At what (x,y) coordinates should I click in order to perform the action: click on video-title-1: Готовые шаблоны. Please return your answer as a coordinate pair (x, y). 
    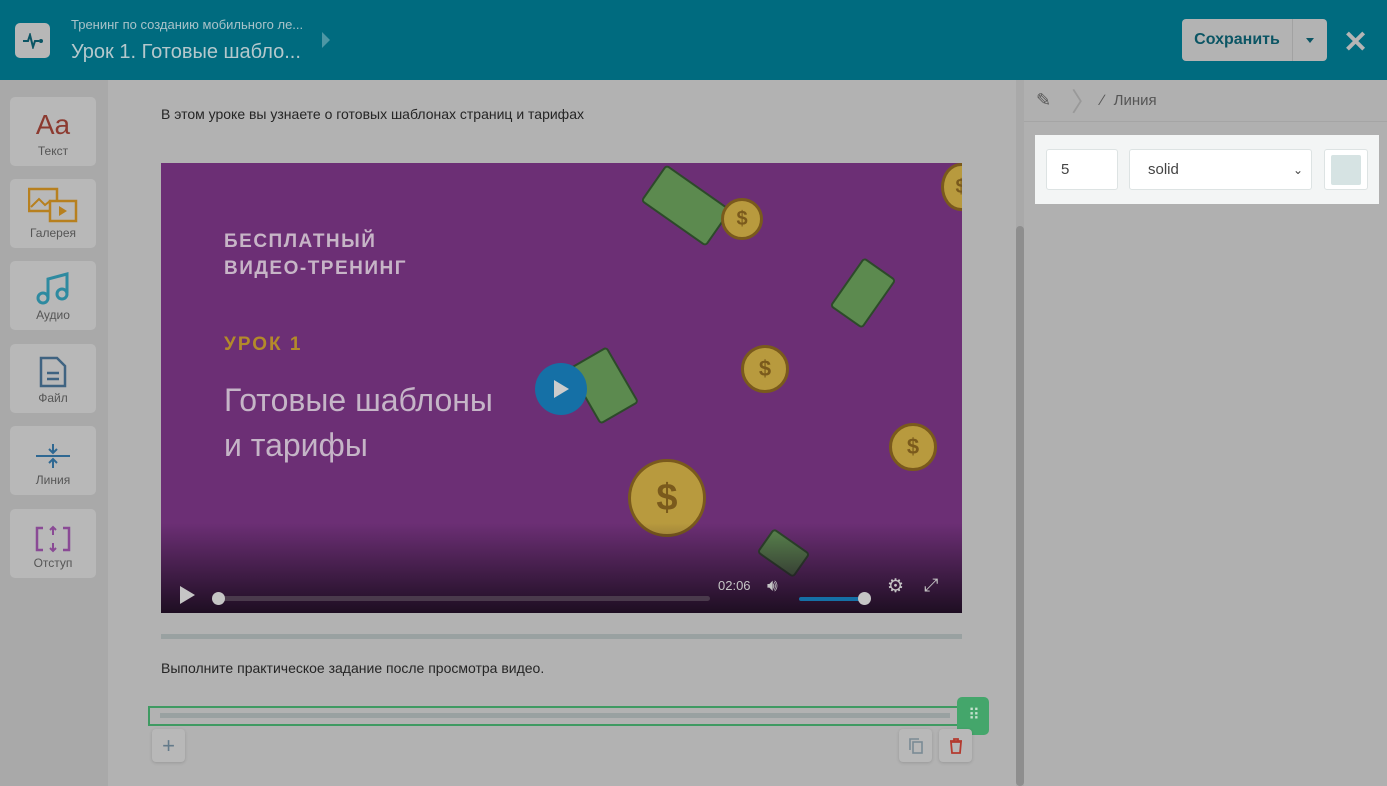
    Looking at the image, I should click on (358, 400).